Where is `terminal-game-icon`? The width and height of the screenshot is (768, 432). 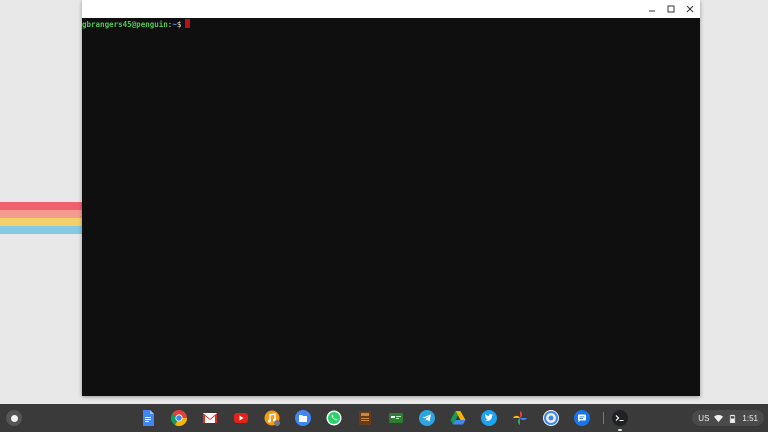
terminal-game-icon is located at coordinates (396, 418).